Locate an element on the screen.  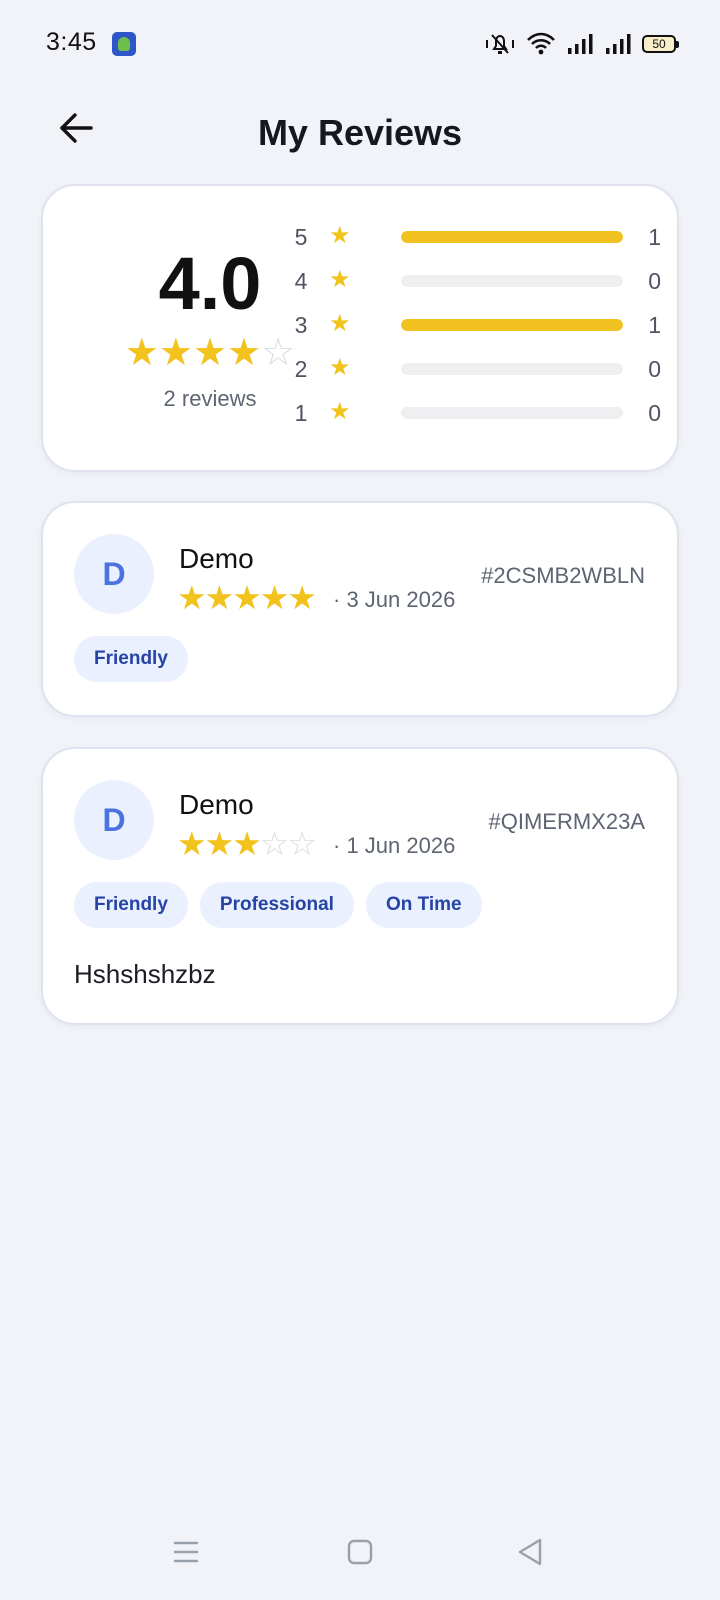
review-date: · 1 Jun 2026 is located at coordinates (394, 845).